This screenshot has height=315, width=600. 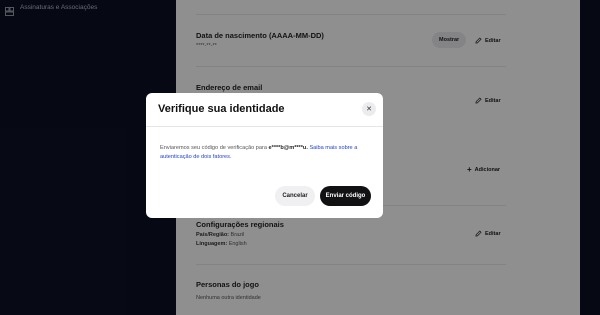 What do you see at coordinates (221, 109) in the screenshot?
I see `dialog-title: Verifique sua identidade` at bounding box center [221, 109].